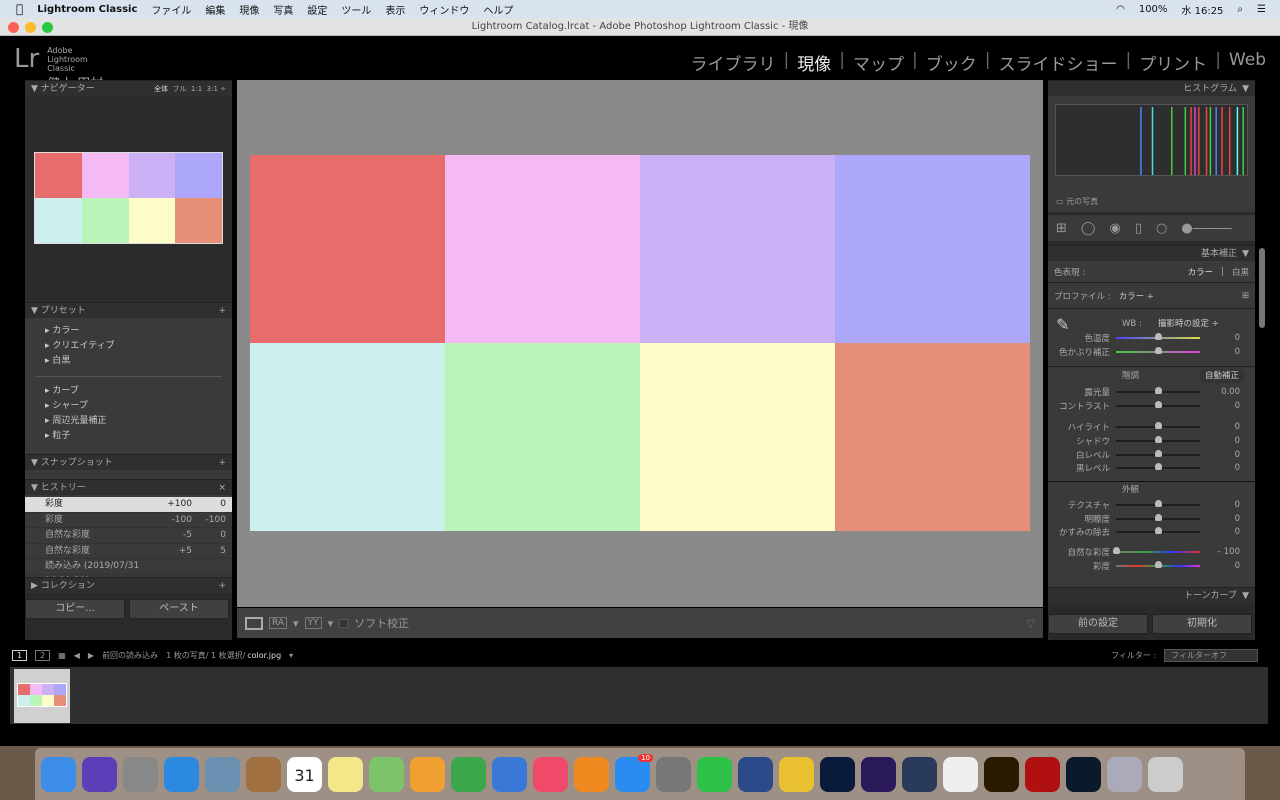 The image size is (1280, 800). What do you see at coordinates (1098, 624) in the screenshot?
I see `previous-settings-button: 前の設定` at bounding box center [1098, 624].